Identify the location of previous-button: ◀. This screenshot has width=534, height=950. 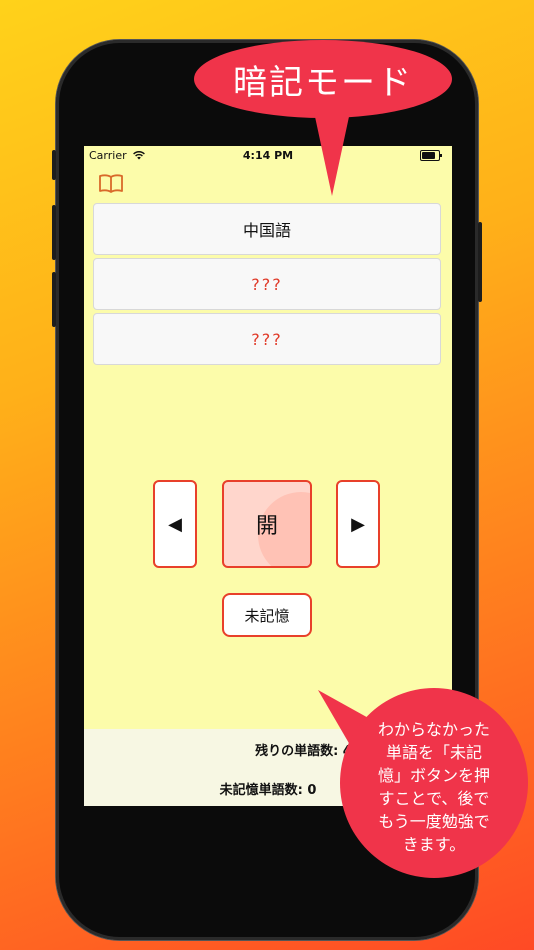
(175, 524).